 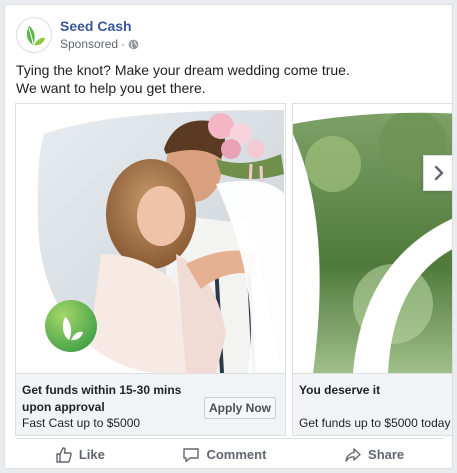 I want to click on chevron-right-icon, so click(x=439, y=173).